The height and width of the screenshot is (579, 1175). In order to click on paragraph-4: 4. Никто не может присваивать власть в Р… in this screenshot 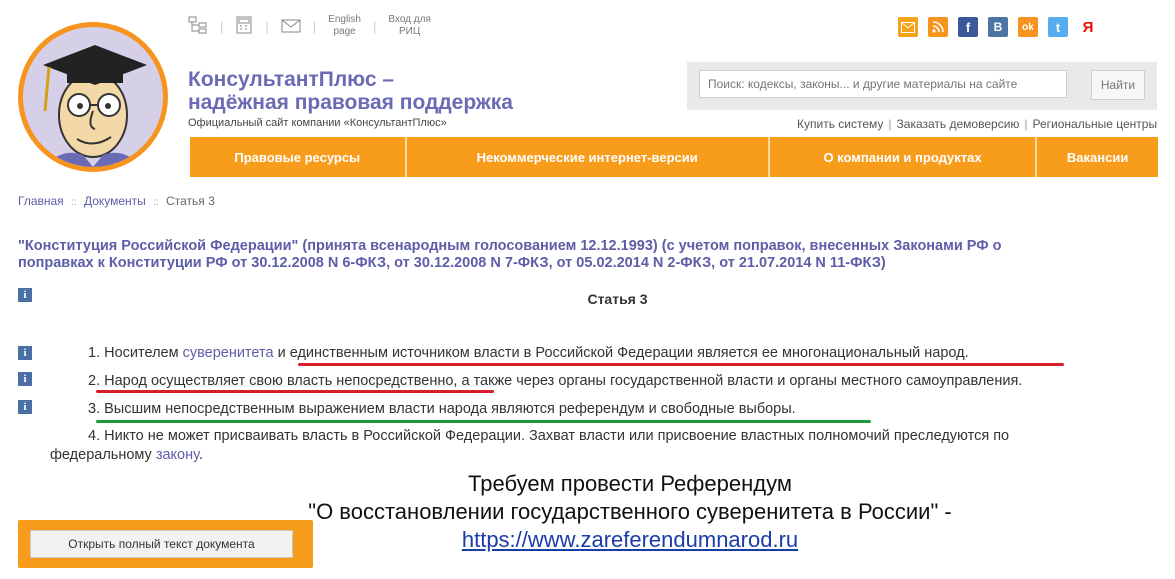, I will do `click(623, 436)`.